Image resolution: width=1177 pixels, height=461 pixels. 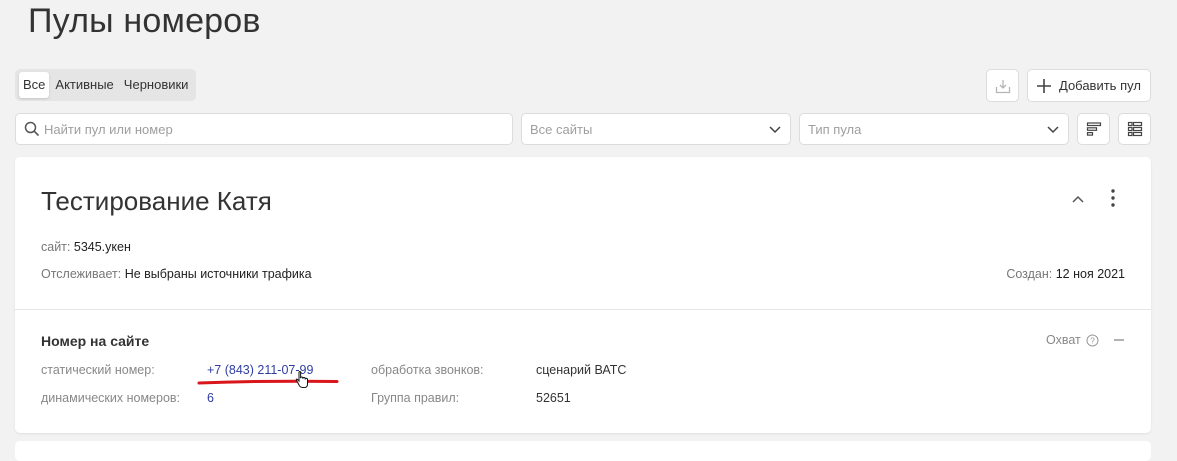 I want to click on rules-group-value: 52651, so click(x=553, y=398).